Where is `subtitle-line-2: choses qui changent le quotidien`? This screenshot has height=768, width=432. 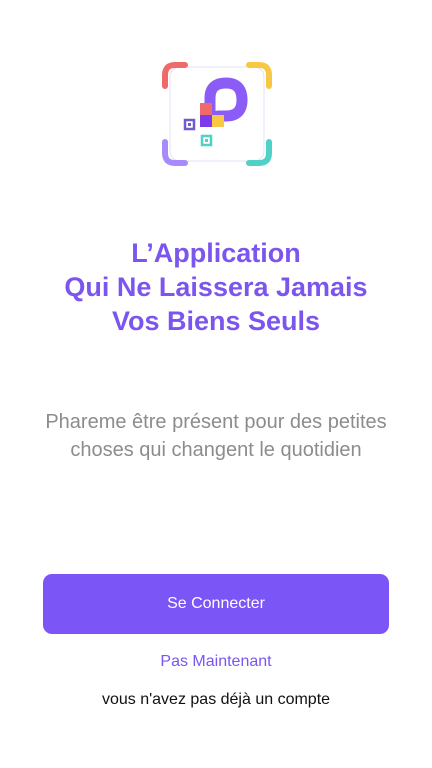
subtitle-line-2: choses qui changent le quotidien is located at coordinates (216, 450).